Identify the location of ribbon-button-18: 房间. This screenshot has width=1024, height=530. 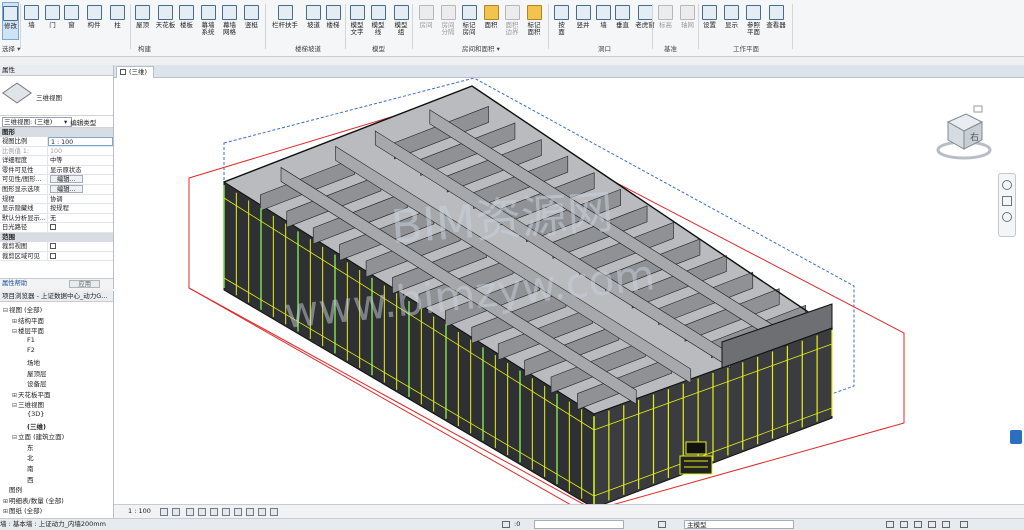
(426, 21).